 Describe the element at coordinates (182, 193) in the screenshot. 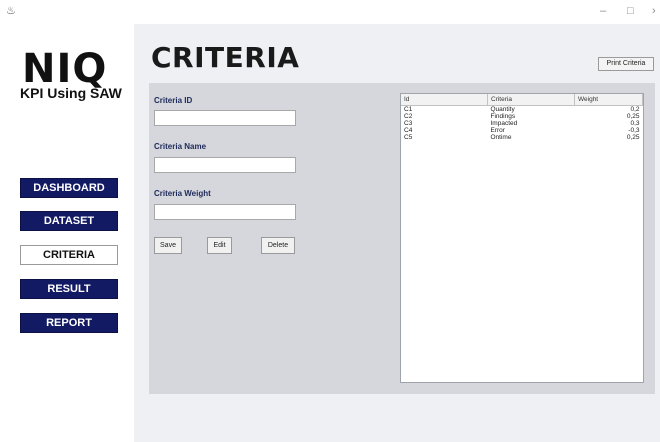

I see `criteria-weight-label: Criteria Weight` at that location.